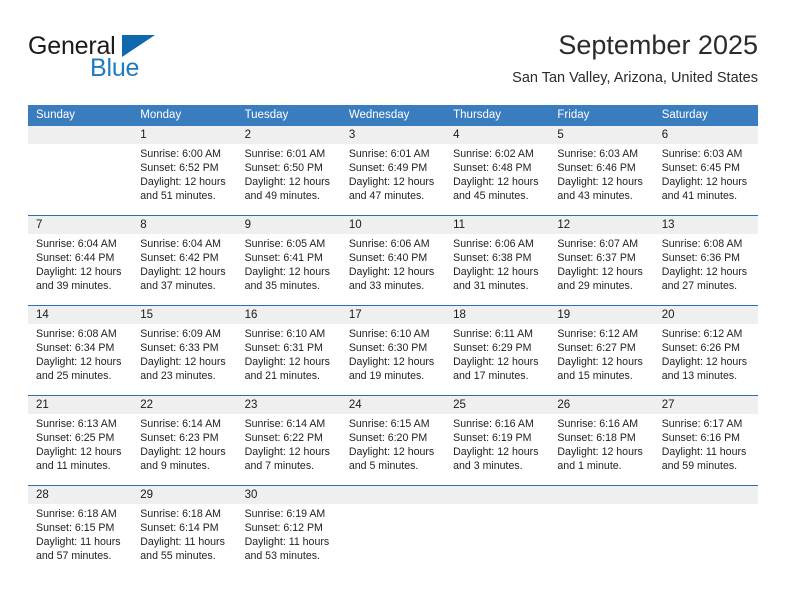 The height and width of the screenshot is (612, 792). What do you see at coordinates (282, 286) in the screenshot?
I see `daylight-text-cont: and 35 minutes.` at bounding box center [282, 286].